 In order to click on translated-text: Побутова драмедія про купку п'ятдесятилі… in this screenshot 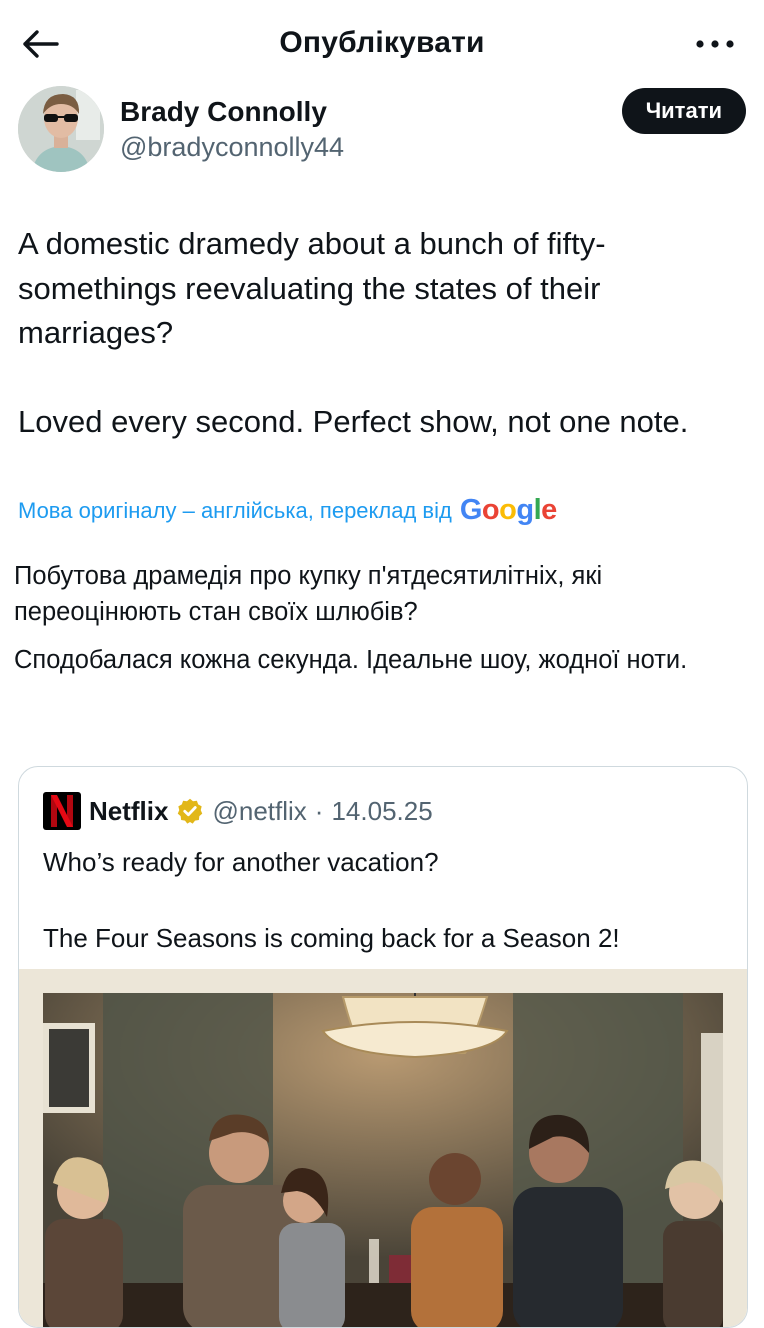, I will do `click(379, 618)`.